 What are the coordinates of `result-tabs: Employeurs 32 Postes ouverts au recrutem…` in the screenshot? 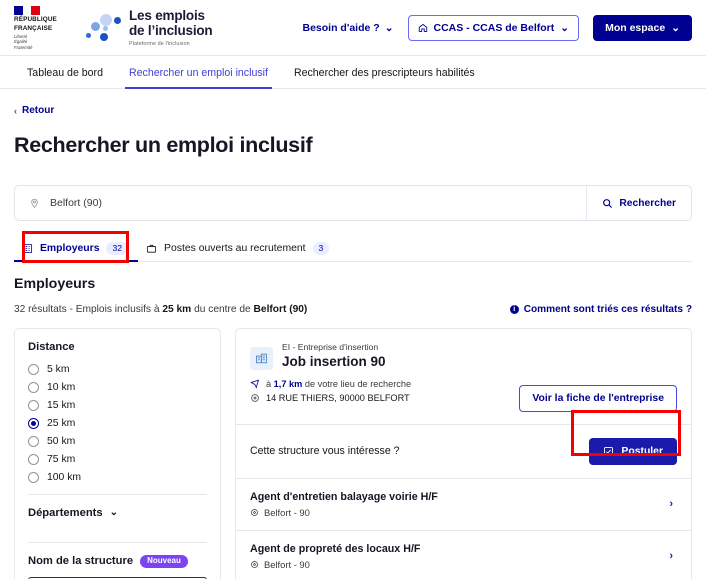 It's located at (353, 247).